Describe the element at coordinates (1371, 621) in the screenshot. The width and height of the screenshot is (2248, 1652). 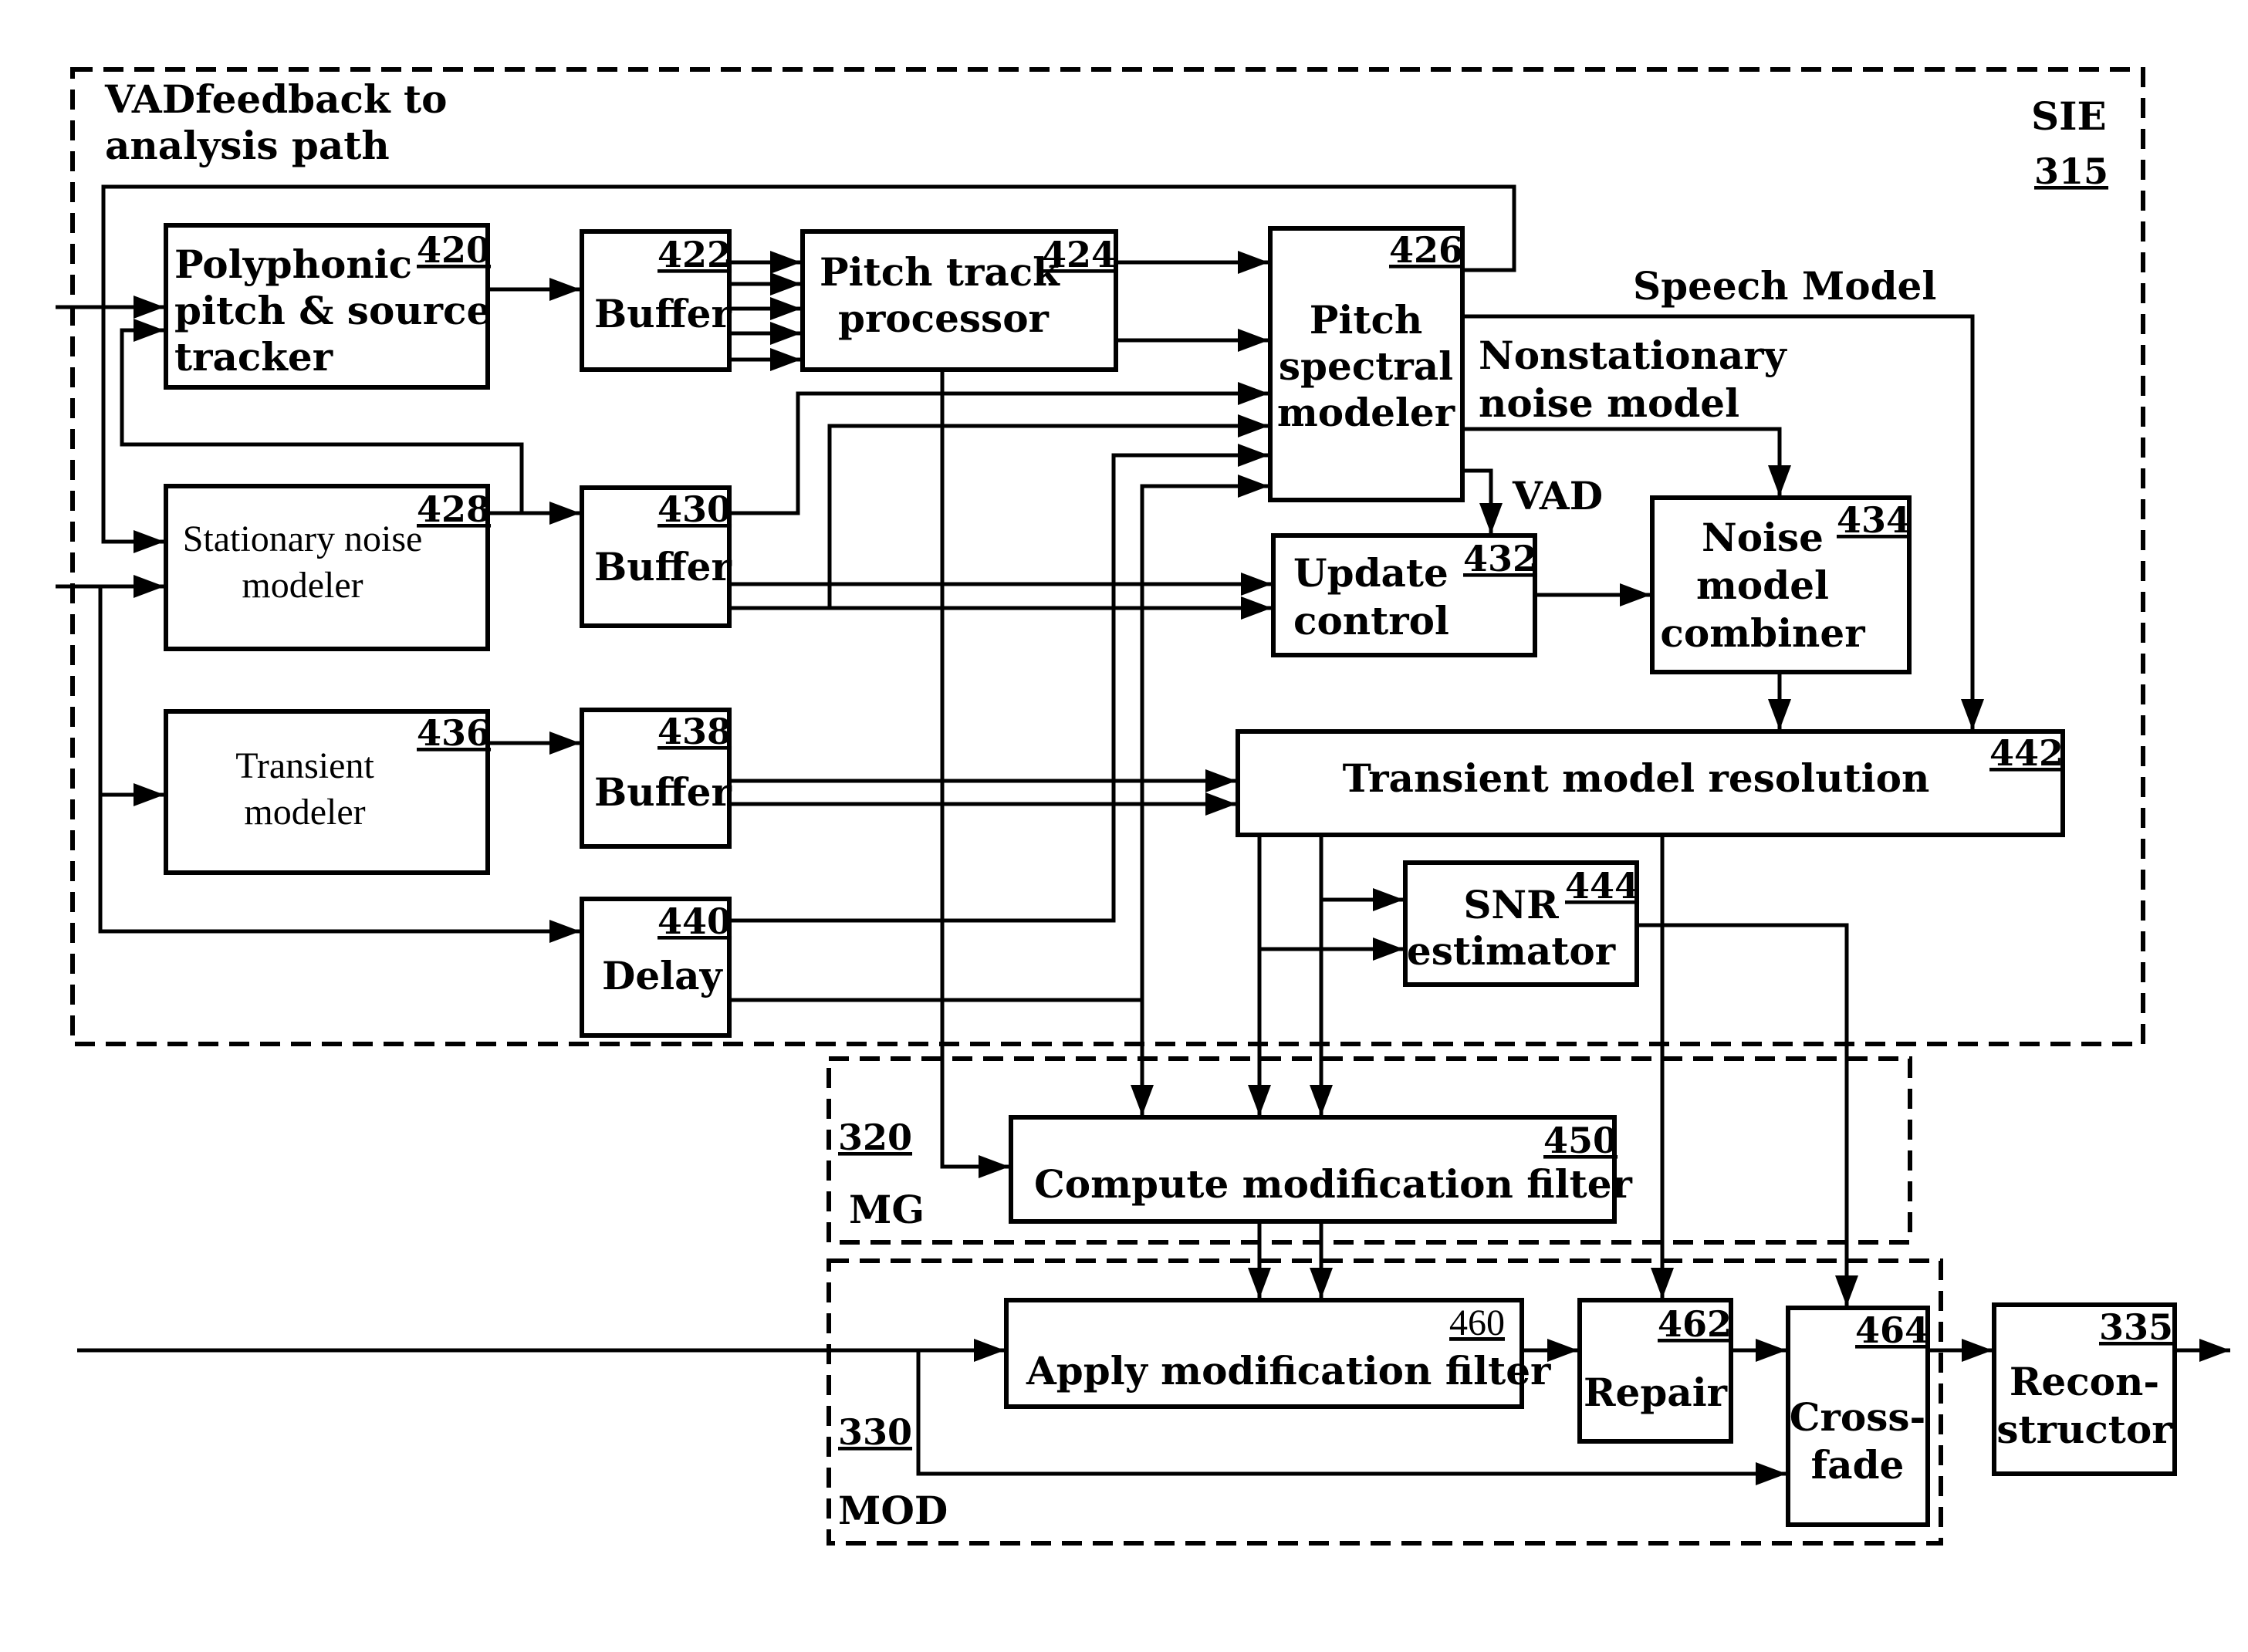
I see `block-label: control` at that location.